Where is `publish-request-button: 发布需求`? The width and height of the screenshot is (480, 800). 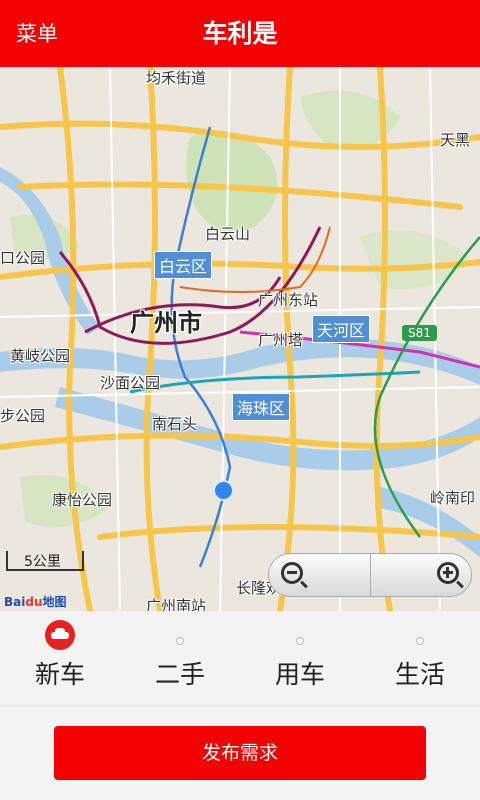 publish-request-button: 发布需求 is located at coordinates (240, 753).